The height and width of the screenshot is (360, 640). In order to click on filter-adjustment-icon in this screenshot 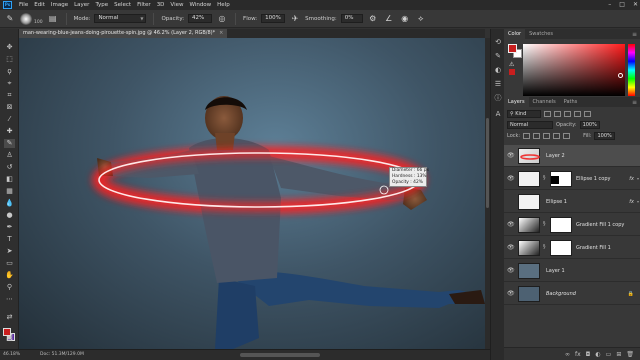, I will do `click(557, 114)`.